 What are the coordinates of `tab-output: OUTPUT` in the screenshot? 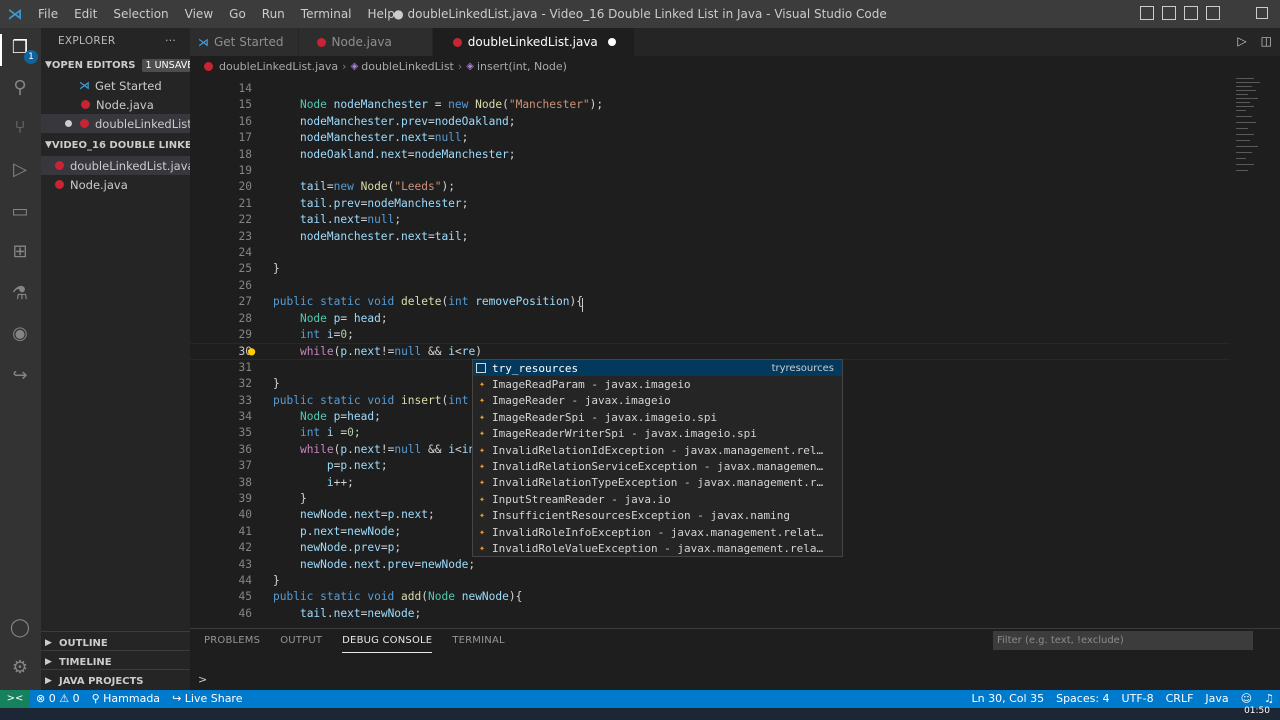 It's located at (301, 641).